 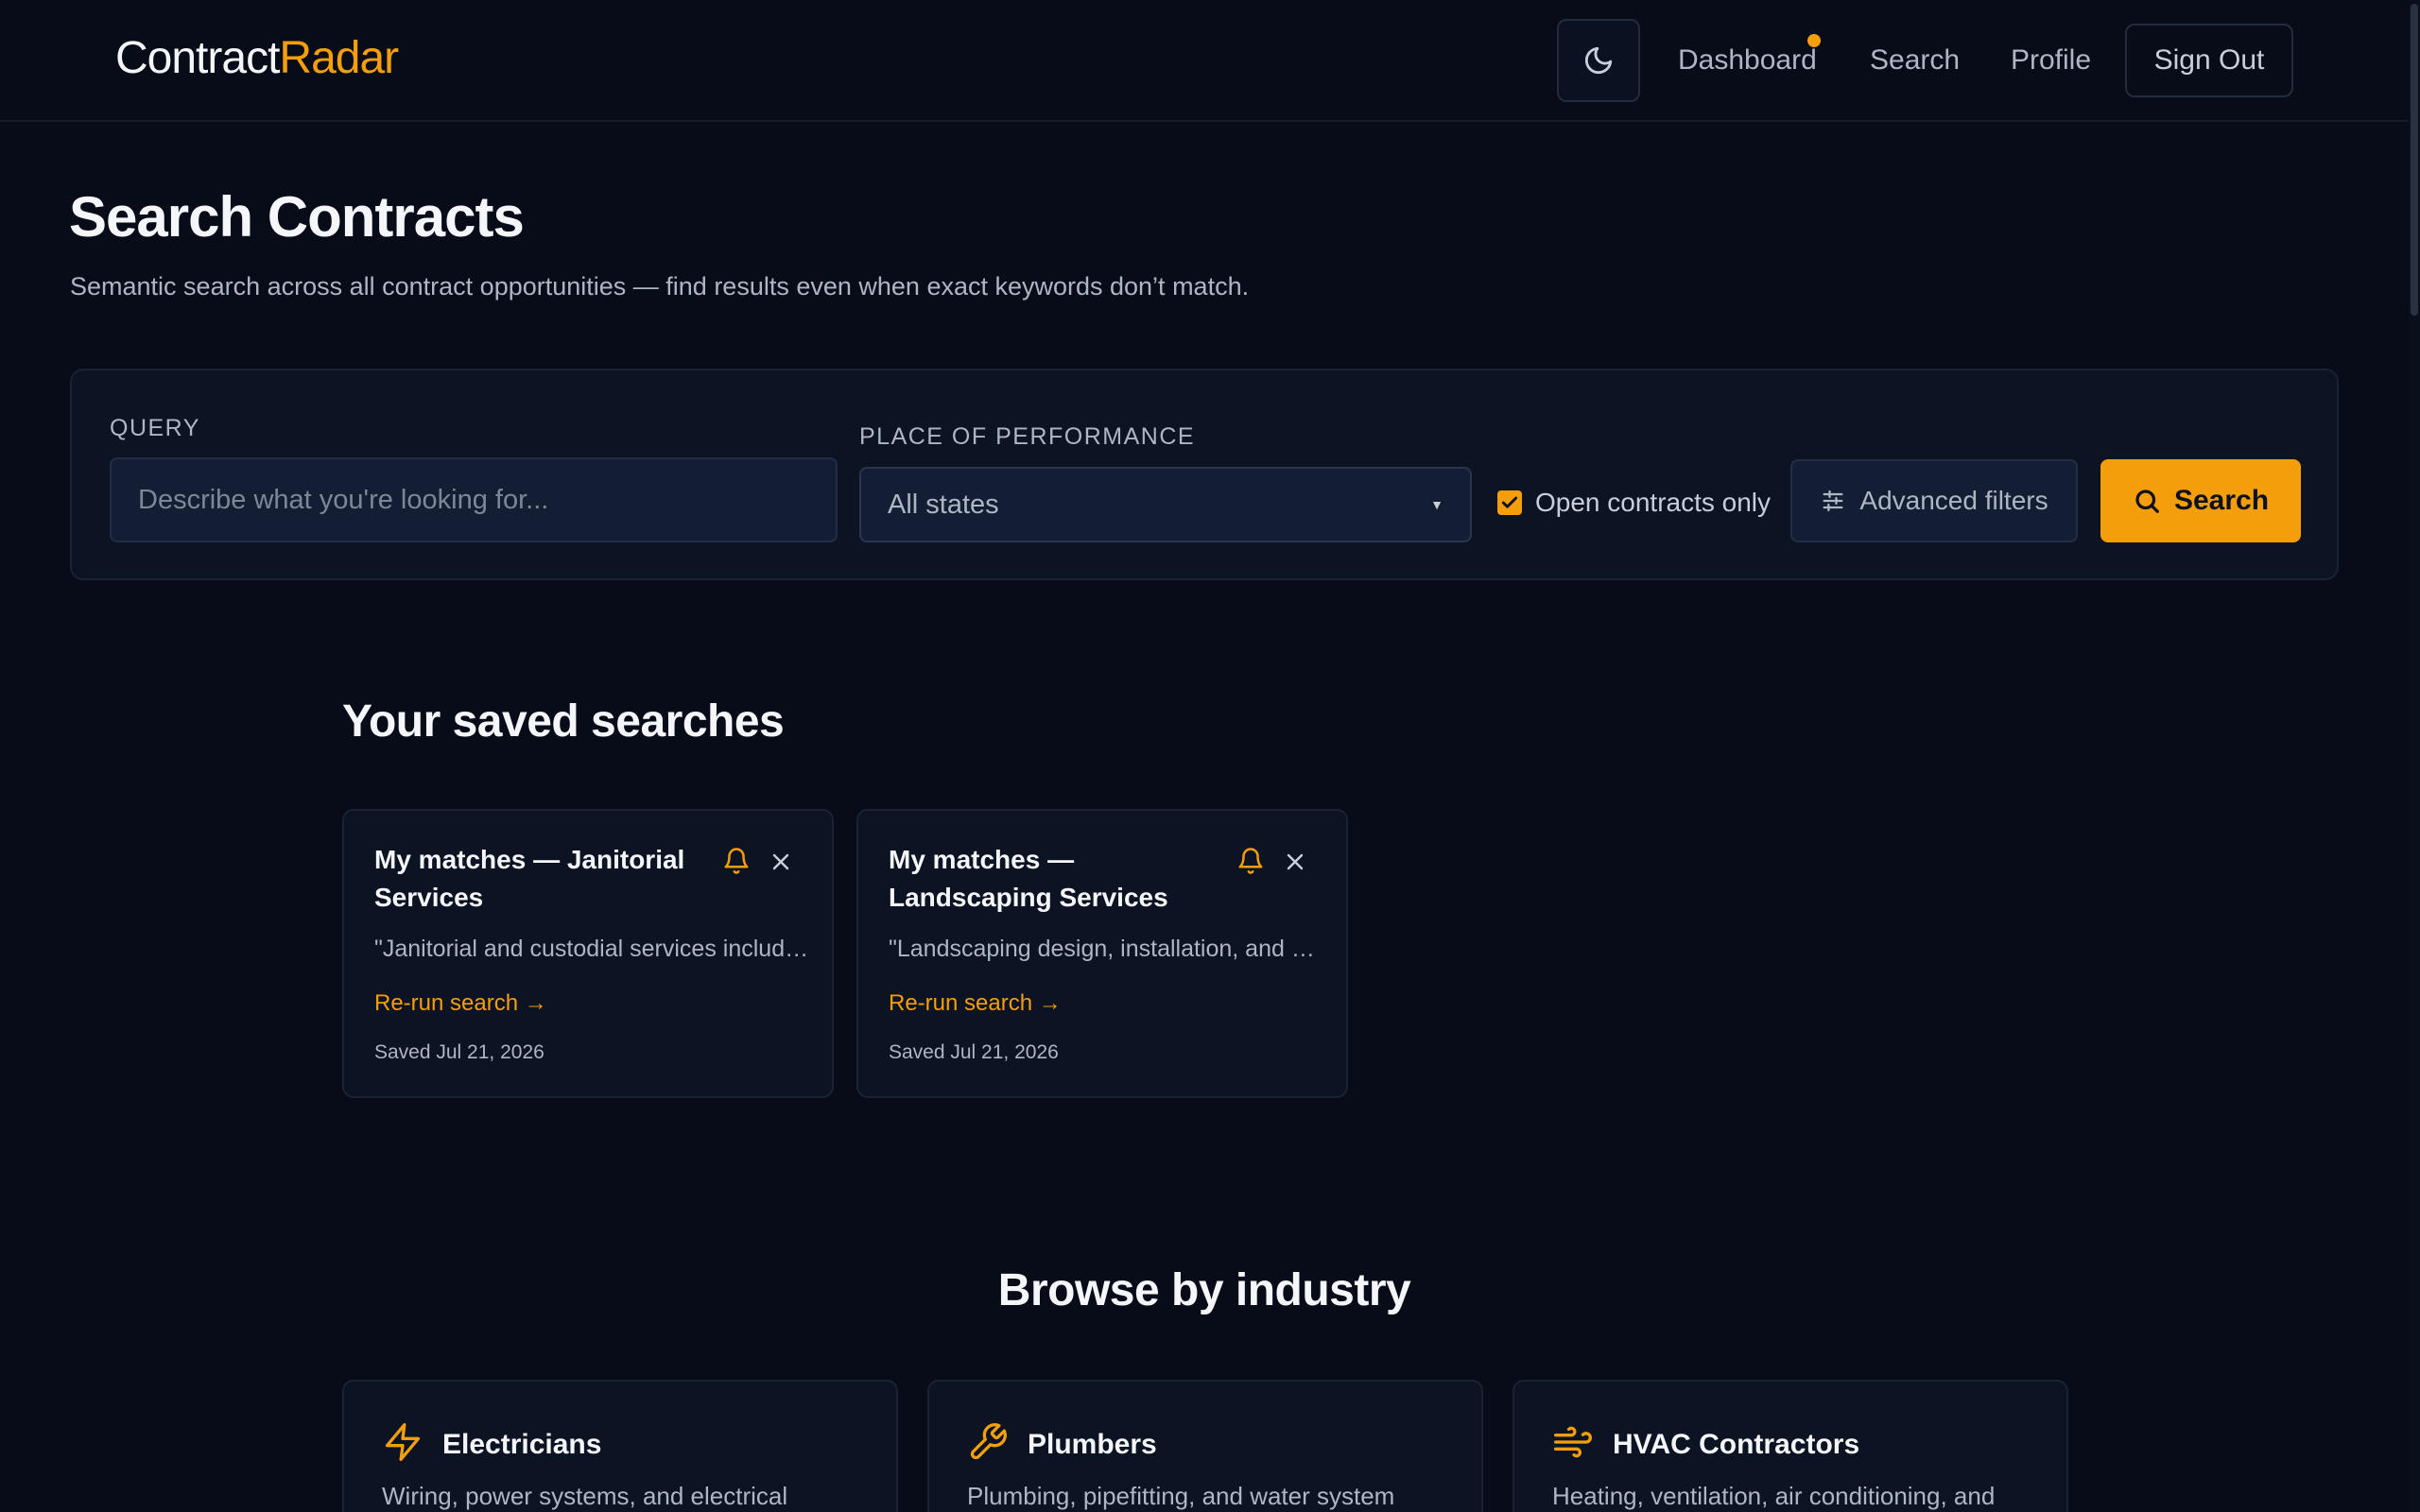 I want to click on logo: ContractRadar, so click(x=257, y=58).